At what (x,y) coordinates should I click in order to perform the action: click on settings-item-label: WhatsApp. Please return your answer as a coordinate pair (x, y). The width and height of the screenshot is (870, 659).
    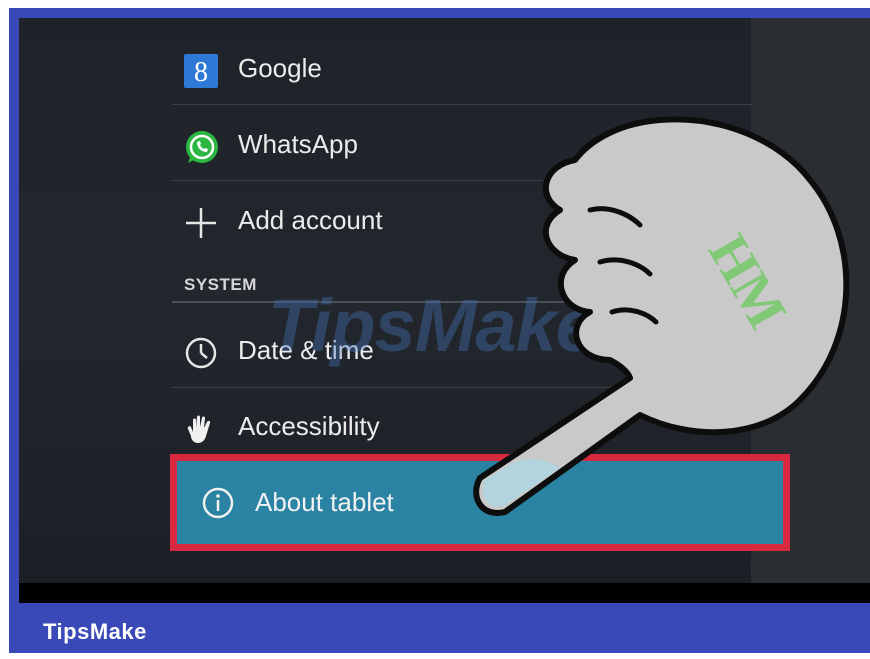
    Looking at the image, I should click on (298, 144).